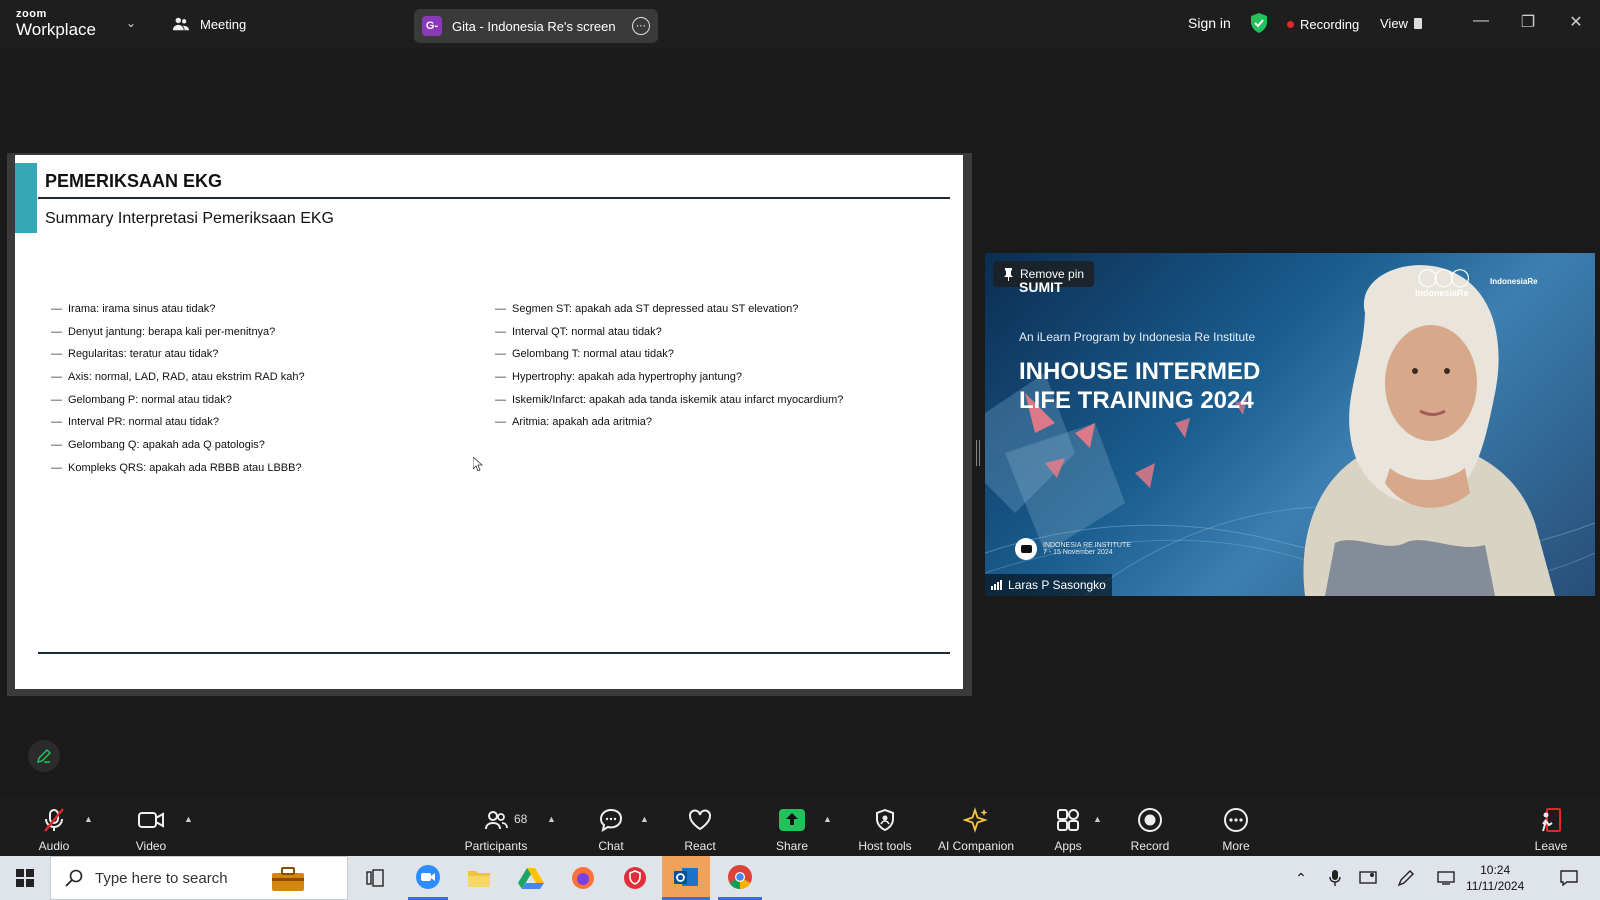 The image size is (1600, 900). I want to click on taskbar-outlook, so click(686, 878).